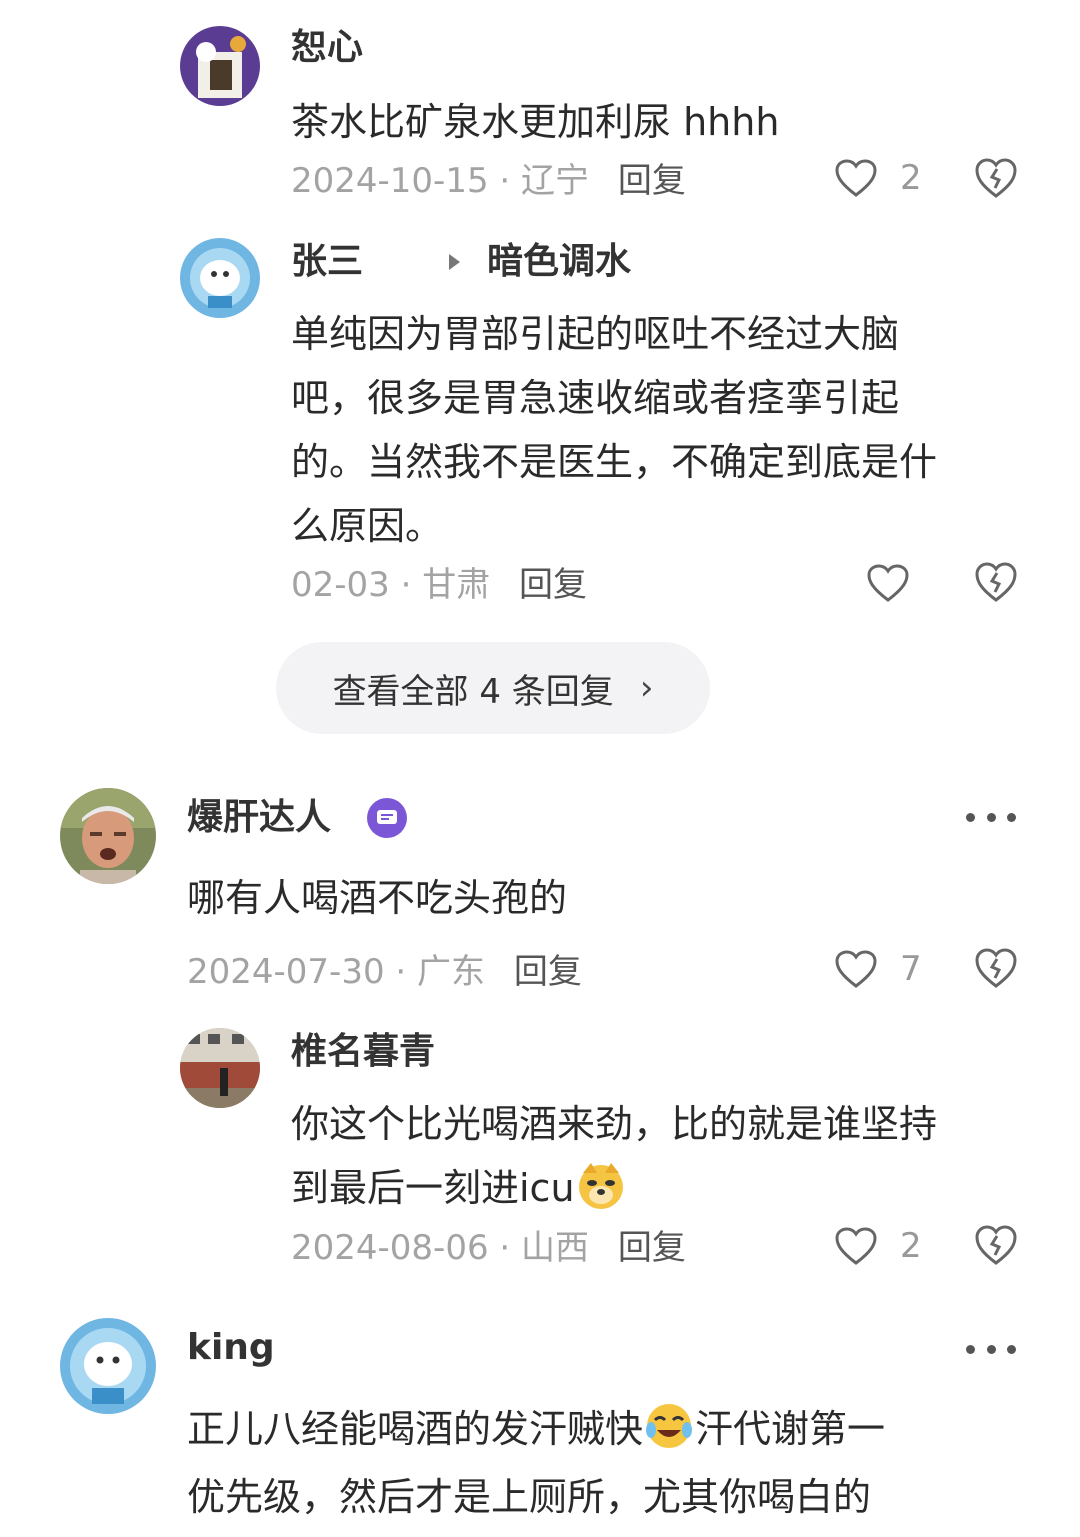 This screenshot has height=1537, width=1080. I want to click on doge-emoji, so click(601, 1185).